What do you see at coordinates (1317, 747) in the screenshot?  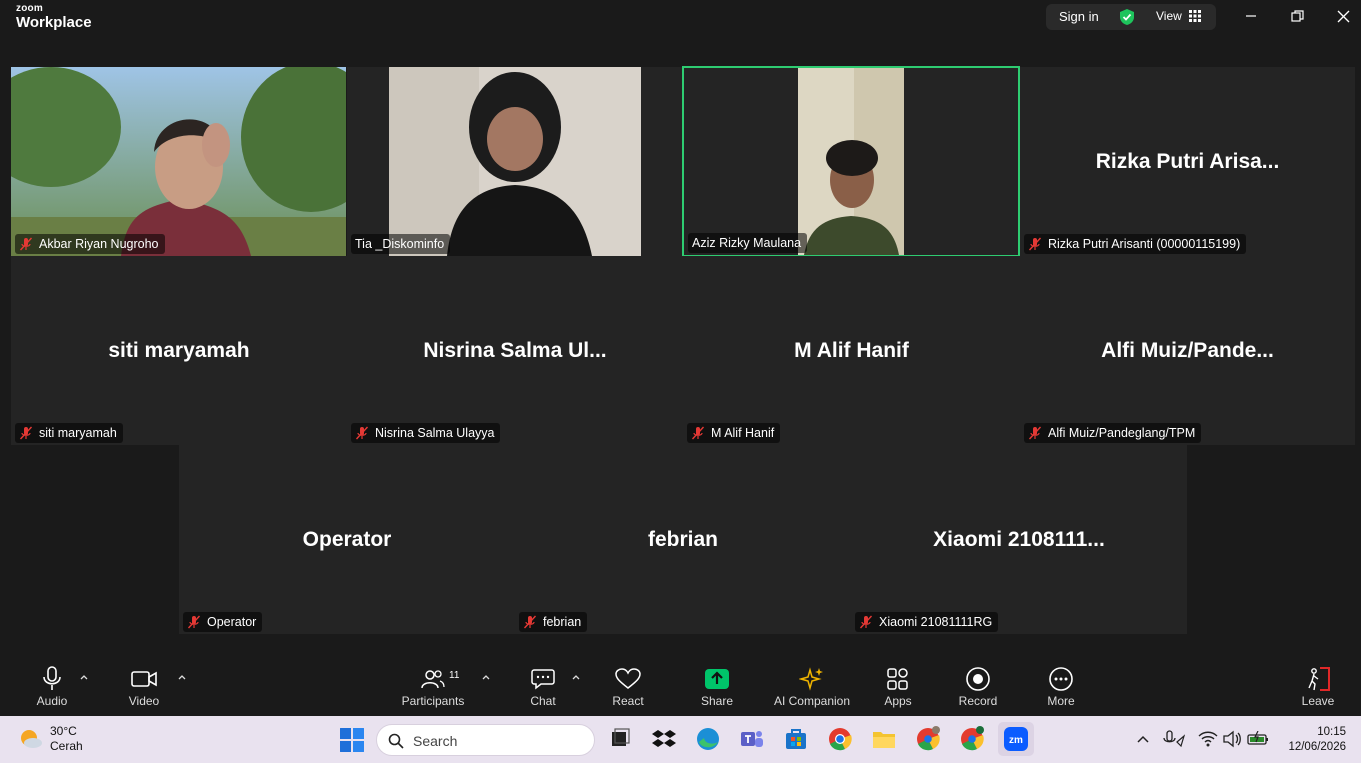 I see `clock-date: 12/06/2026` at bounding box center [1317, 747].